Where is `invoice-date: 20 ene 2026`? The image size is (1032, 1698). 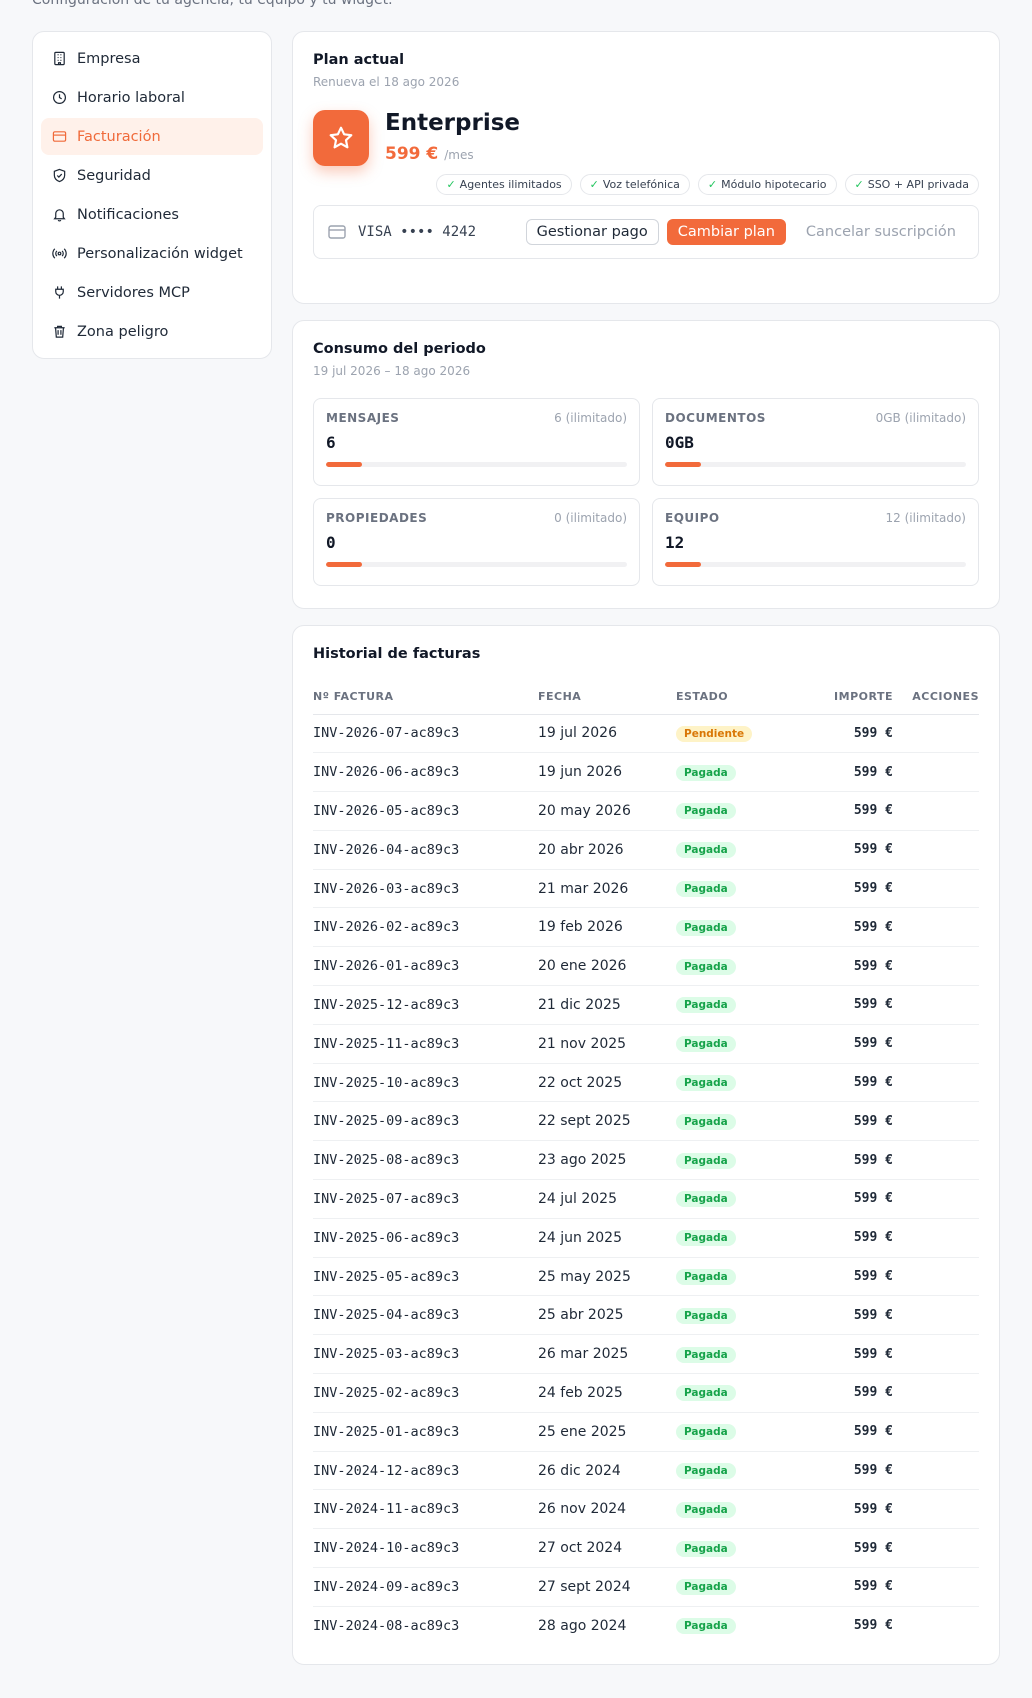
invoice-date: 20 ene 2026 is located at coordinates (607, 966).